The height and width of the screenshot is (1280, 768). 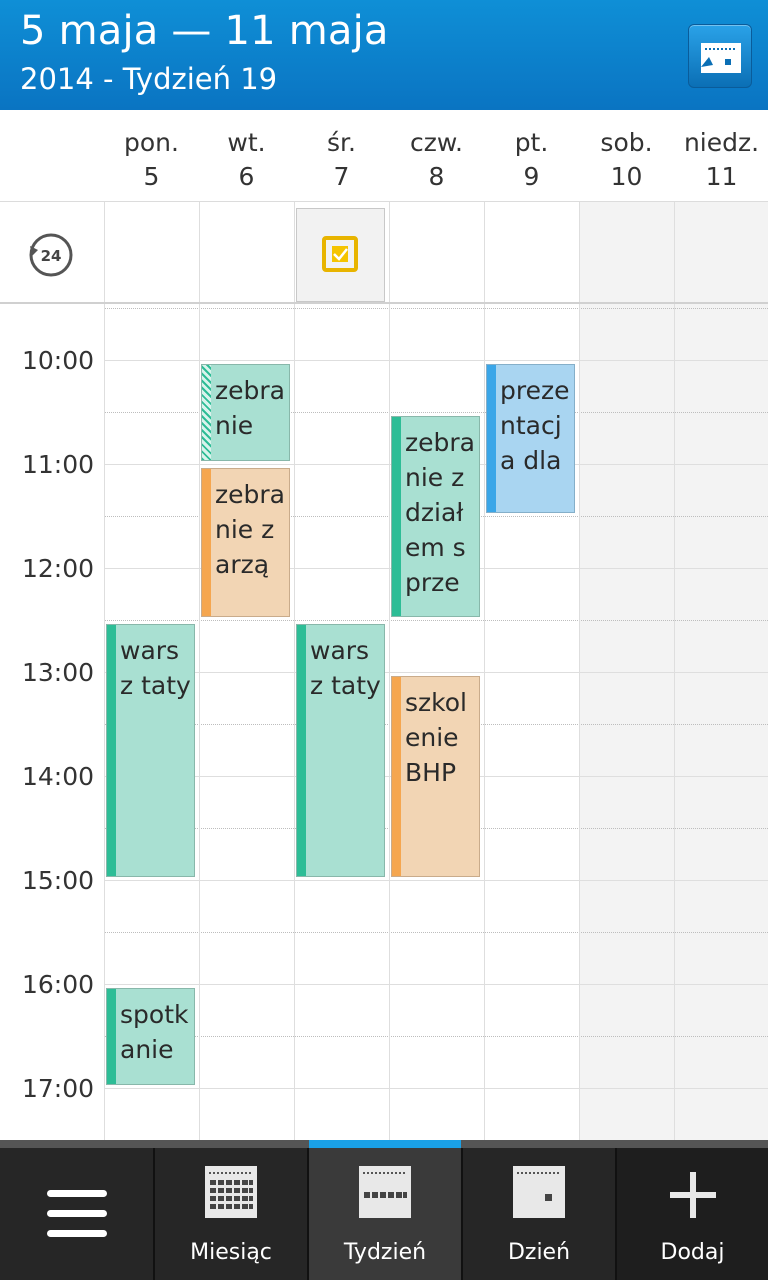 What do you see at coordinates (151, 160) in the screenshot?
I see `day-header-mon: pon. 5` at bounding box center [151, 160].